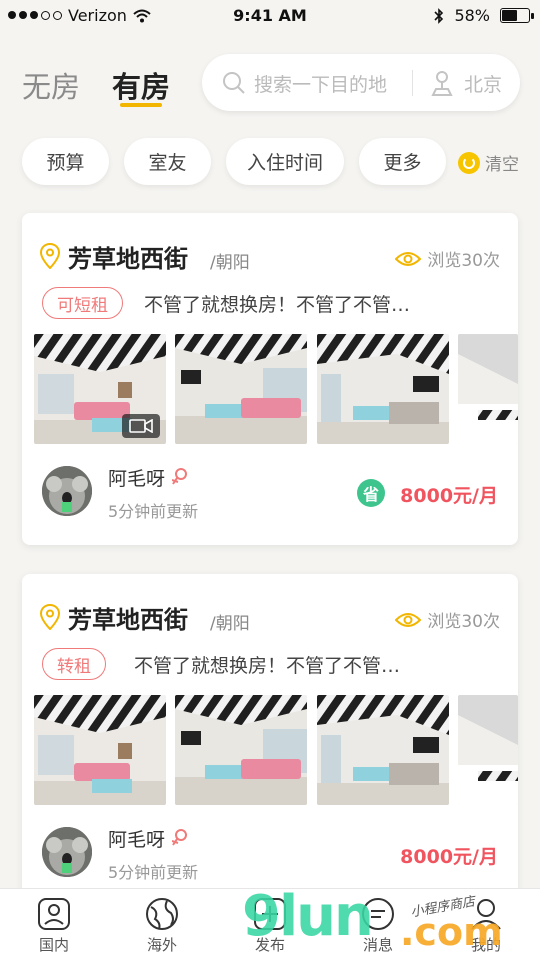 This screenshot has width=540, height=961. I want to click on message-icon, so click(378, 914).